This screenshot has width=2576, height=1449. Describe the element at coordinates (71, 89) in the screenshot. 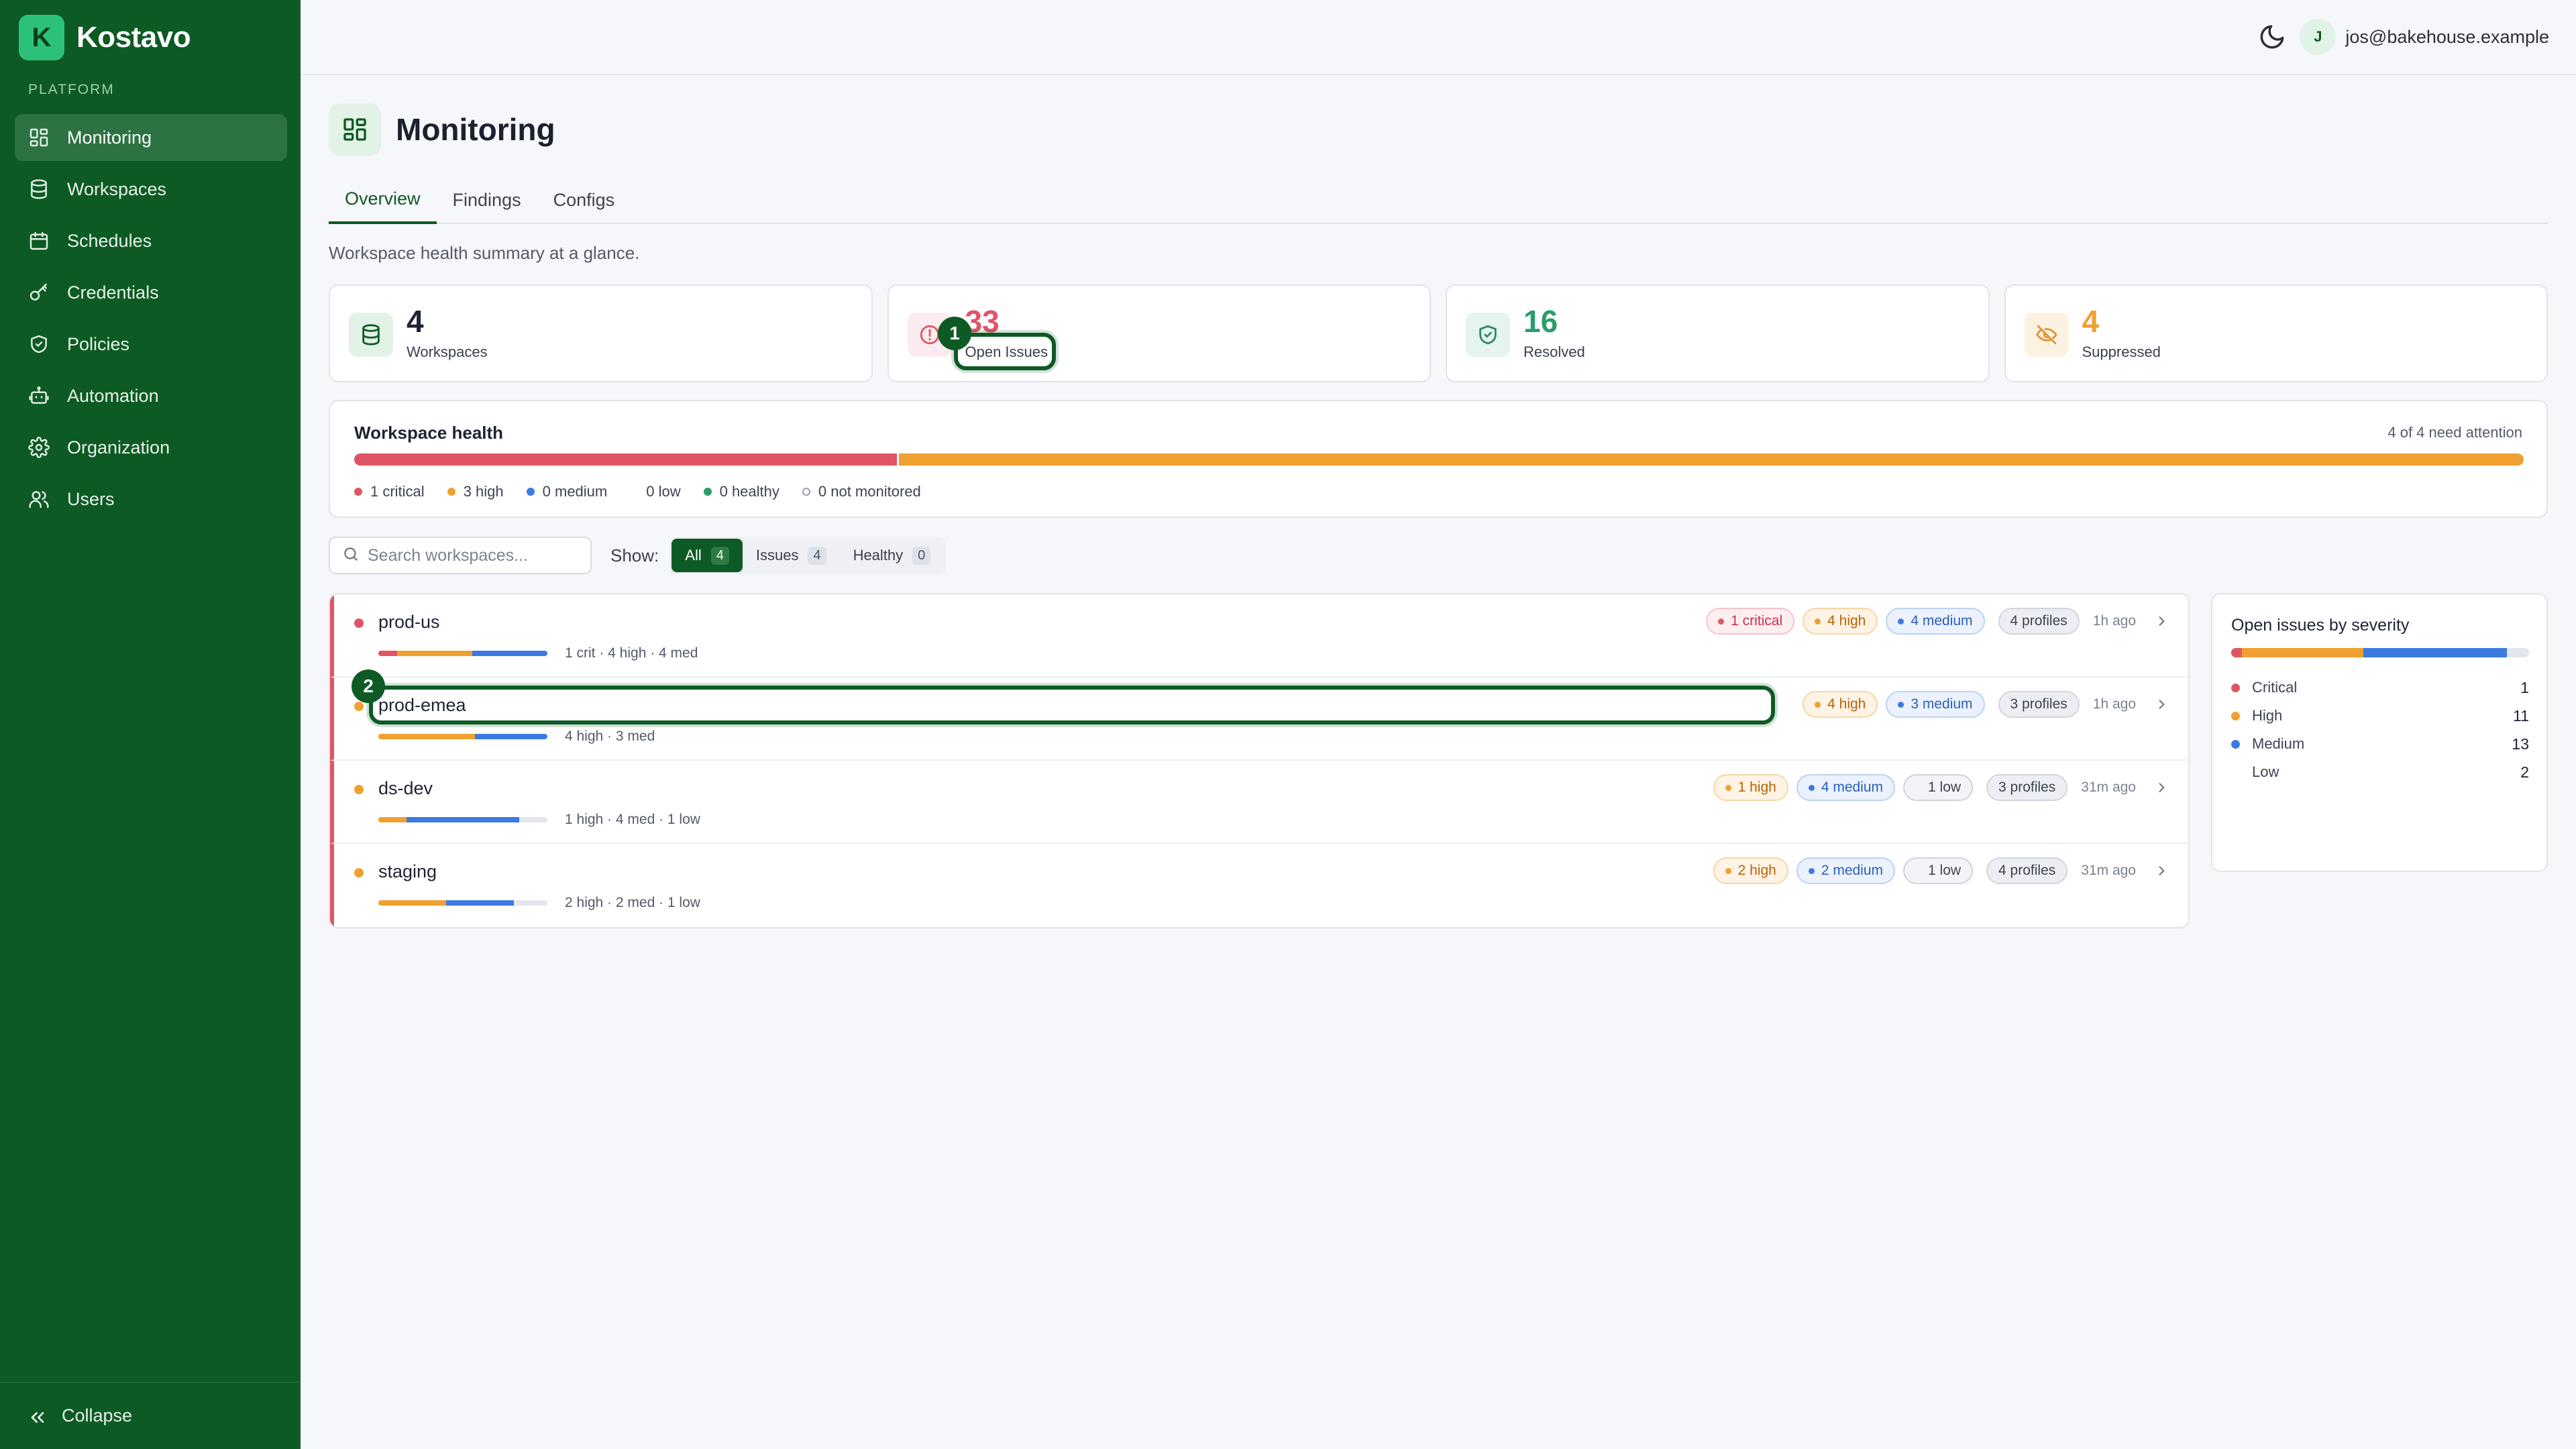

I see `sidebar-section-label: PLATFORM` at that location.